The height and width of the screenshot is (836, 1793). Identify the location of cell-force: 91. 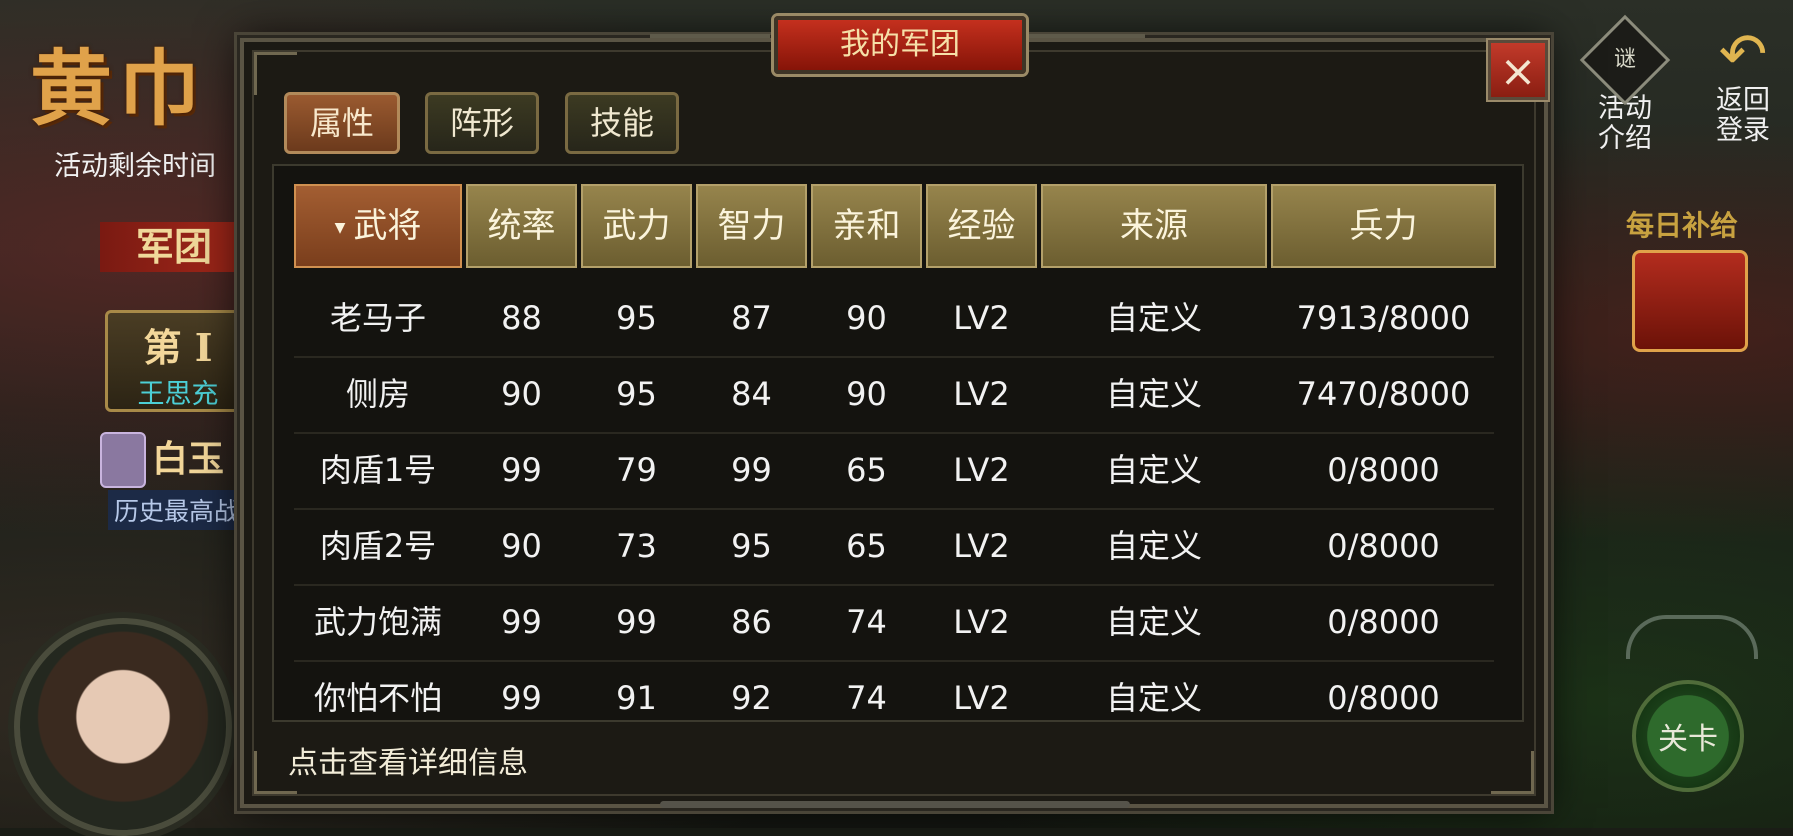
(636, 698).